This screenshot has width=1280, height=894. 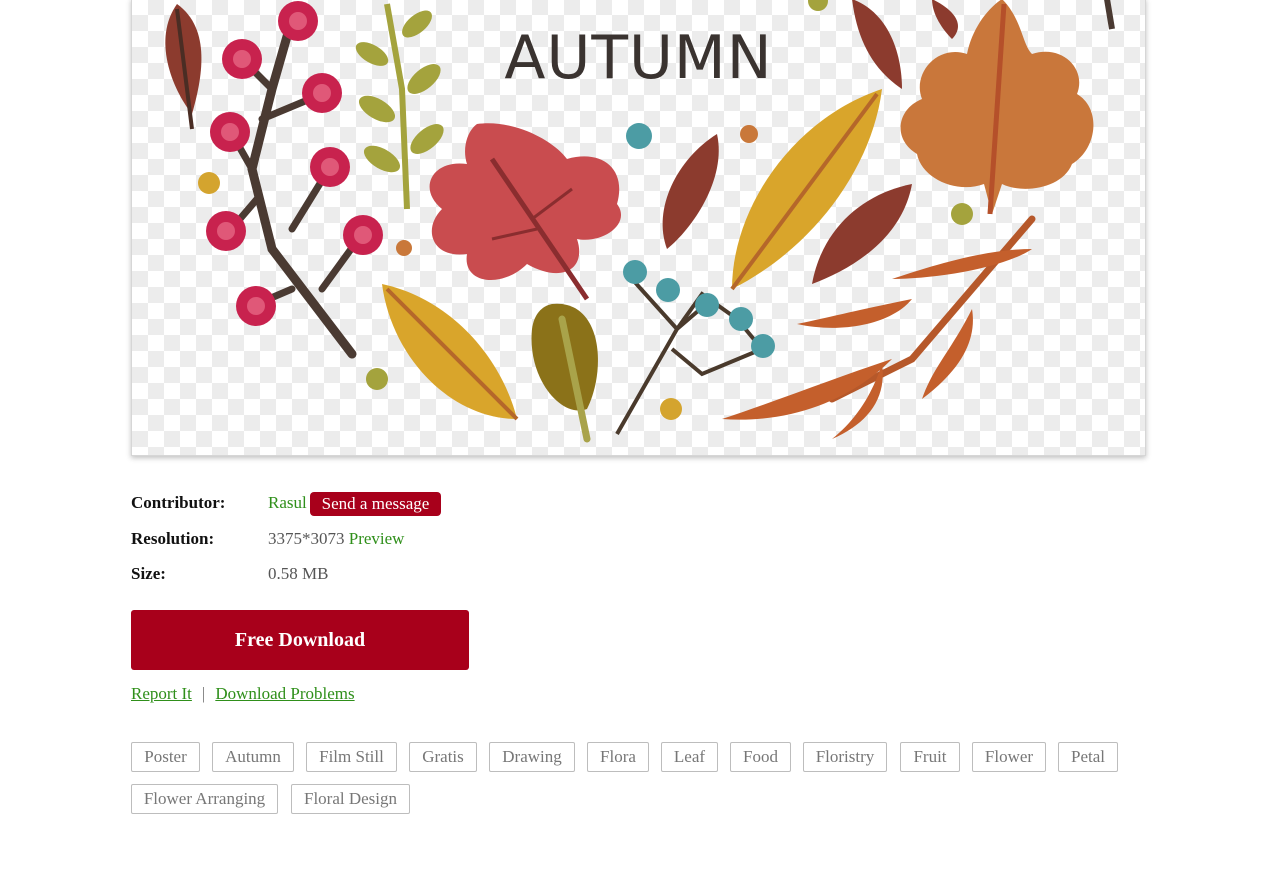 I want to click on resolution-value-row: 3375*3073 Preview, so click(x=336, y=539).